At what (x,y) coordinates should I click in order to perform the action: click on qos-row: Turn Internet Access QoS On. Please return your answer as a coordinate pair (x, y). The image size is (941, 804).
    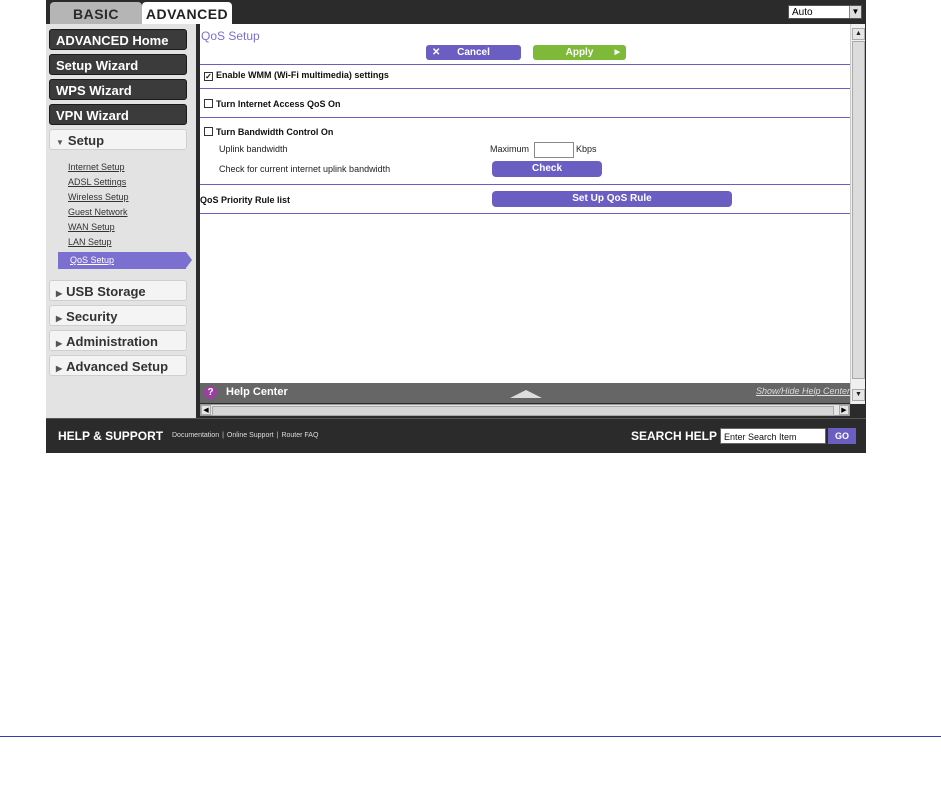
    Looking at the image, I should click on (272, 104).